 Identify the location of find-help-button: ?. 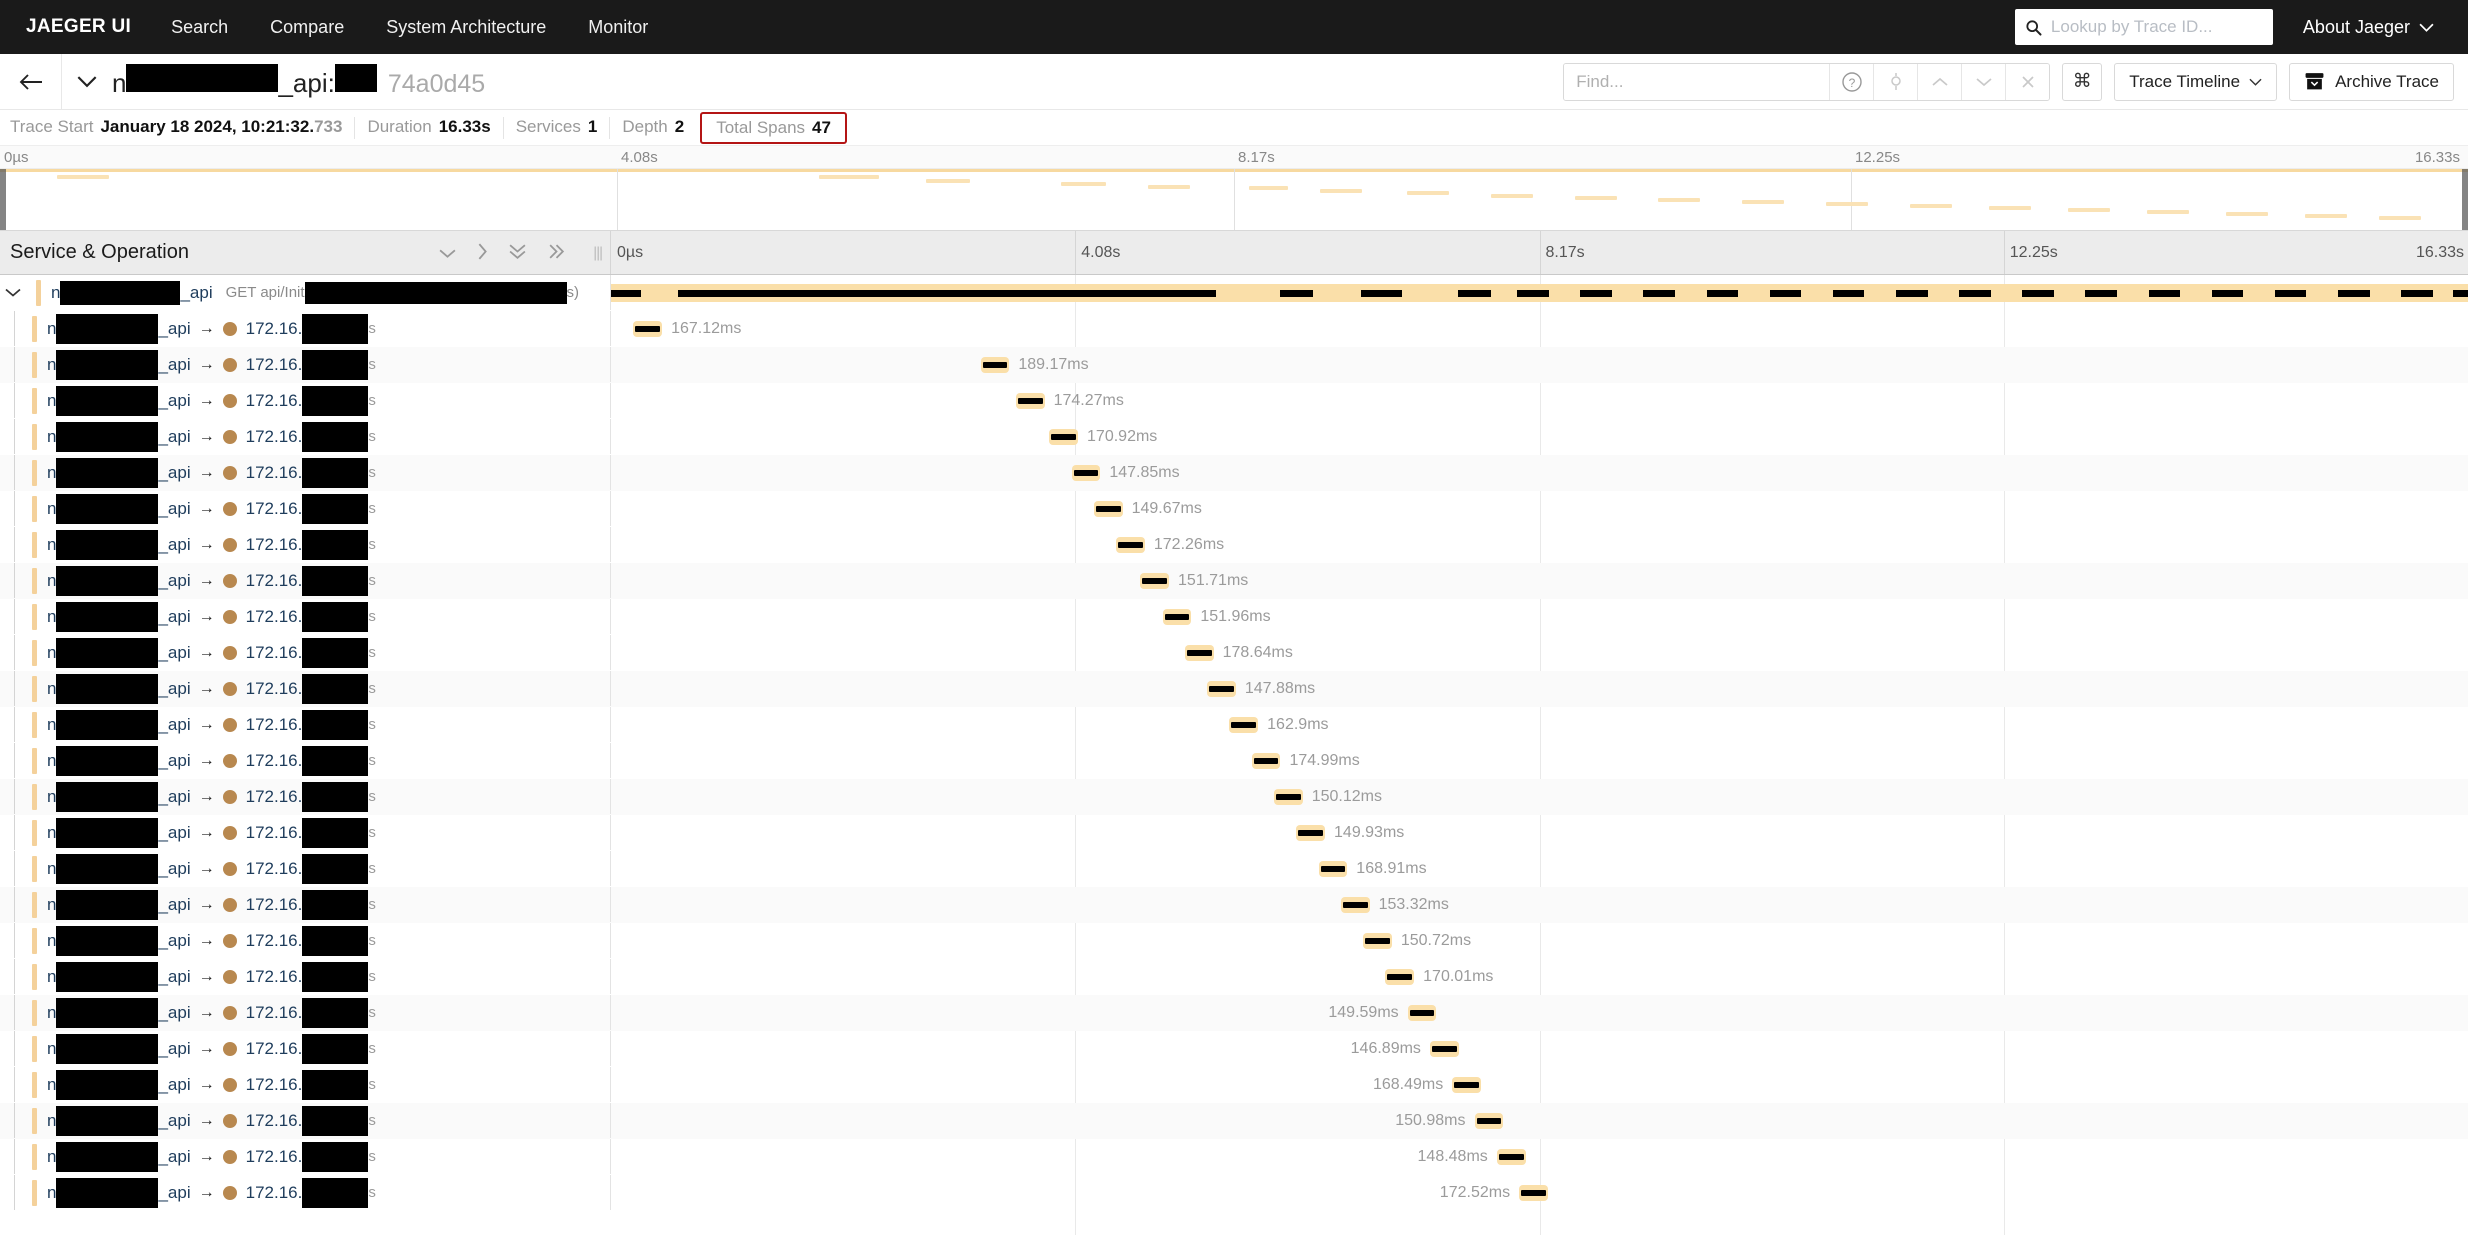
(1851, 81).